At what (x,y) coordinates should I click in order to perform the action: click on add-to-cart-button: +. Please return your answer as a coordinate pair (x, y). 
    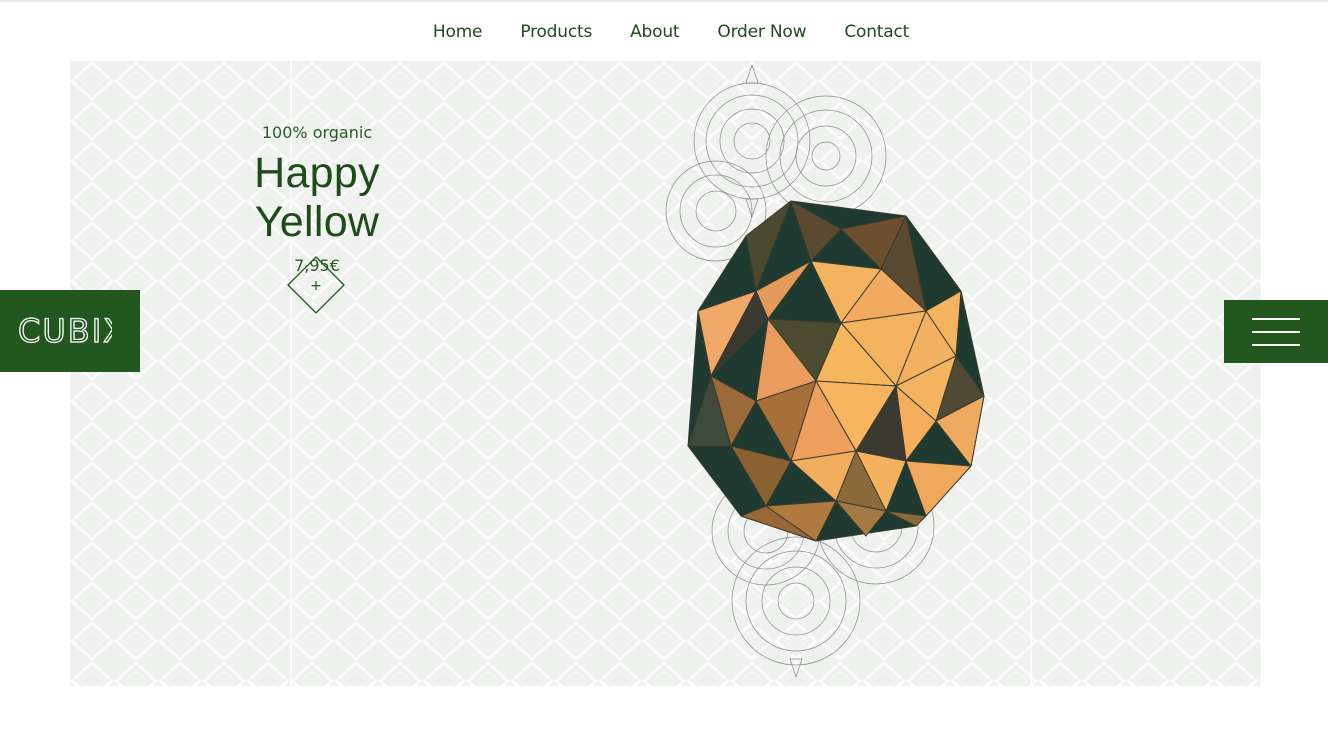
    Looking at the image, I should click on (316, 285).